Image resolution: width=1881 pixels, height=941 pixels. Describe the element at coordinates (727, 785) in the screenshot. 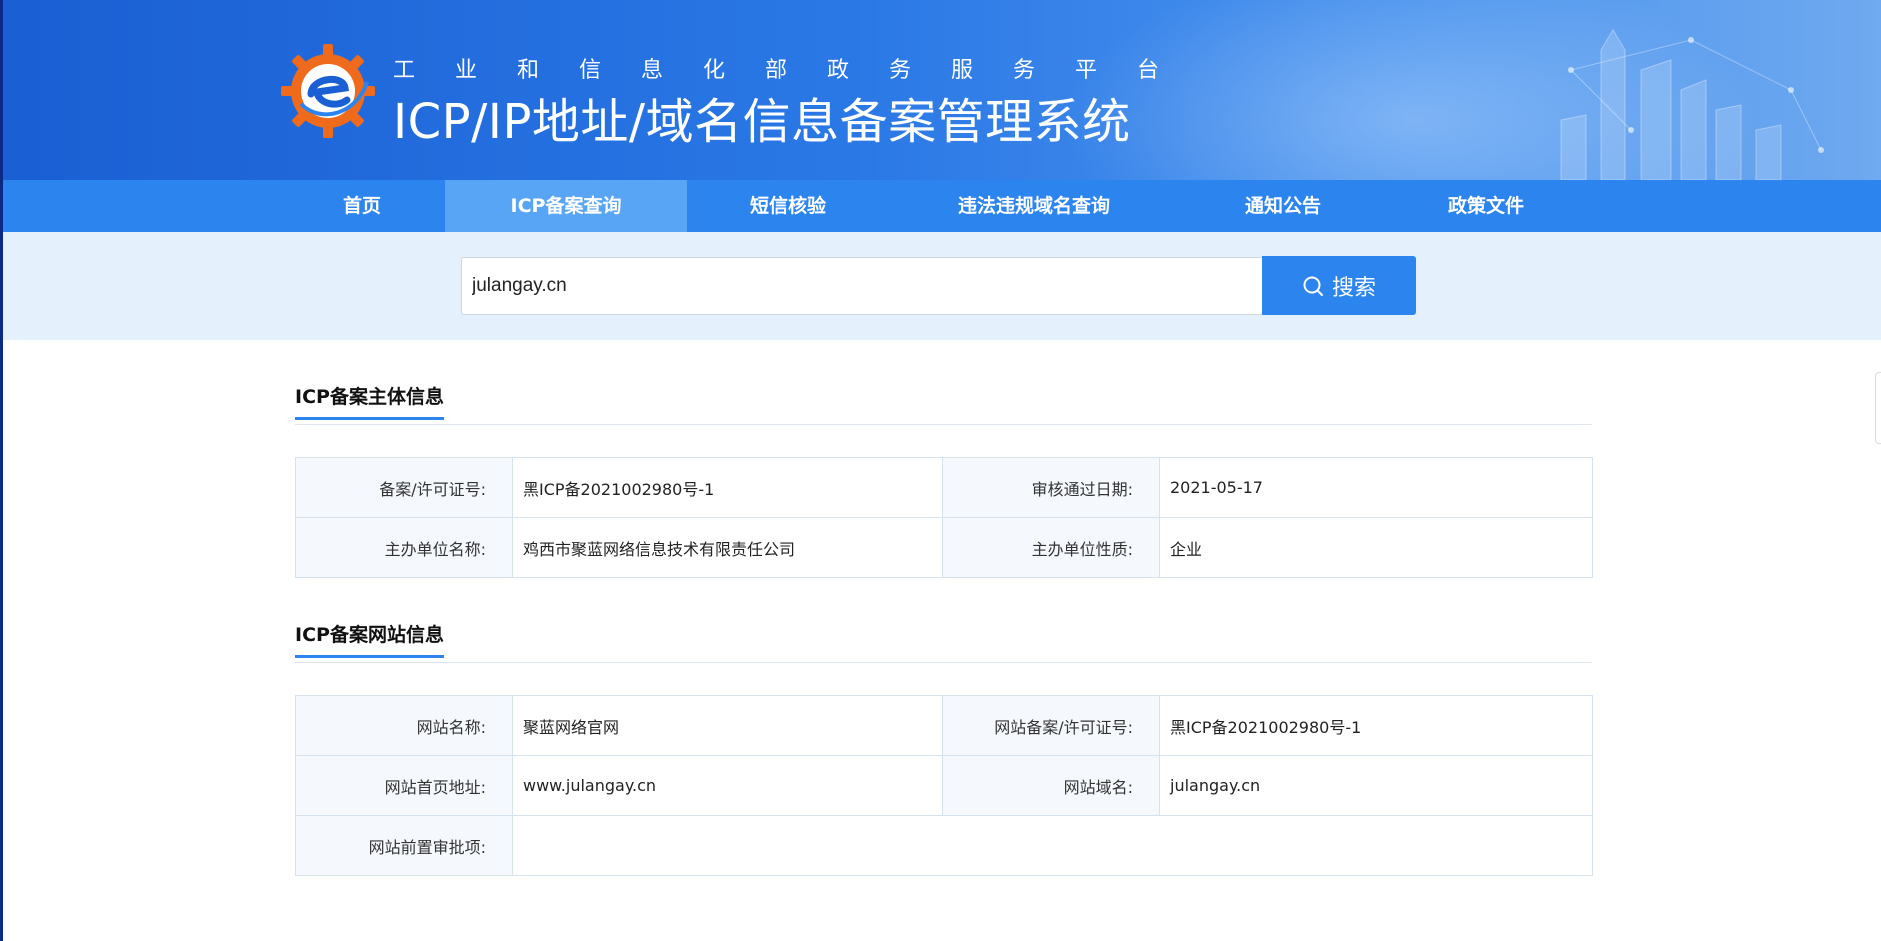

I see `homepage-url-value: www.julangay.cn` at that location.